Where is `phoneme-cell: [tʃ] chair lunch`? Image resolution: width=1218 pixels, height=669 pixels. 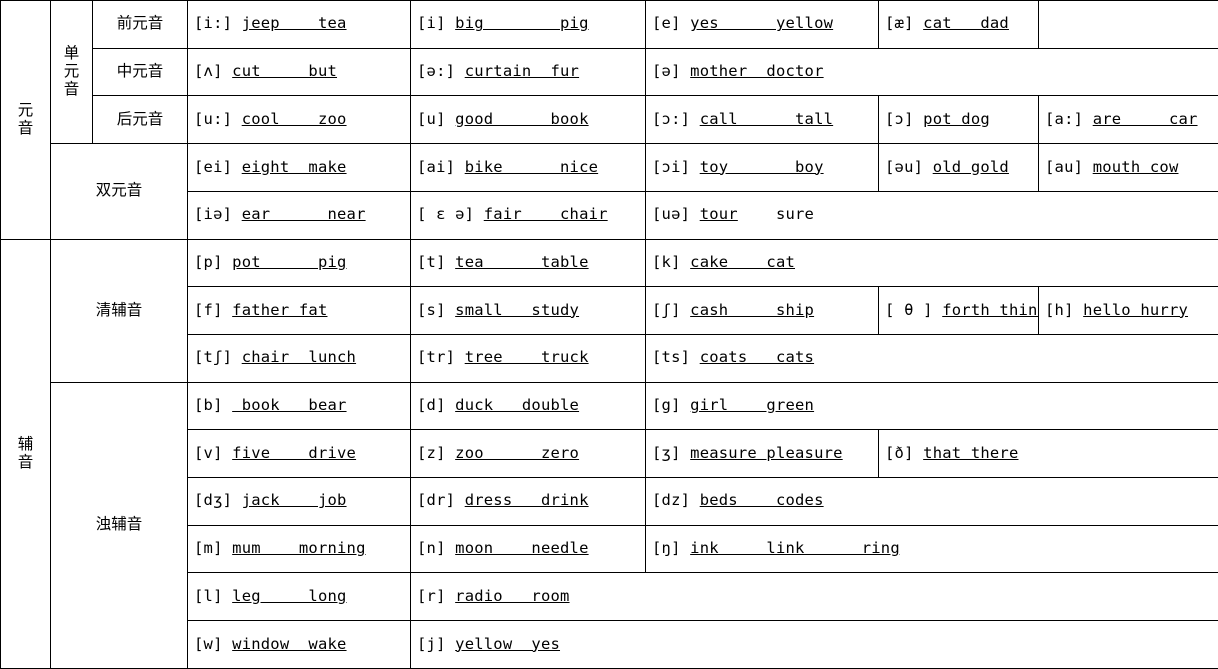
phoneme-cell: [tʃ] chair lunch is located at coordinates (299, 358).